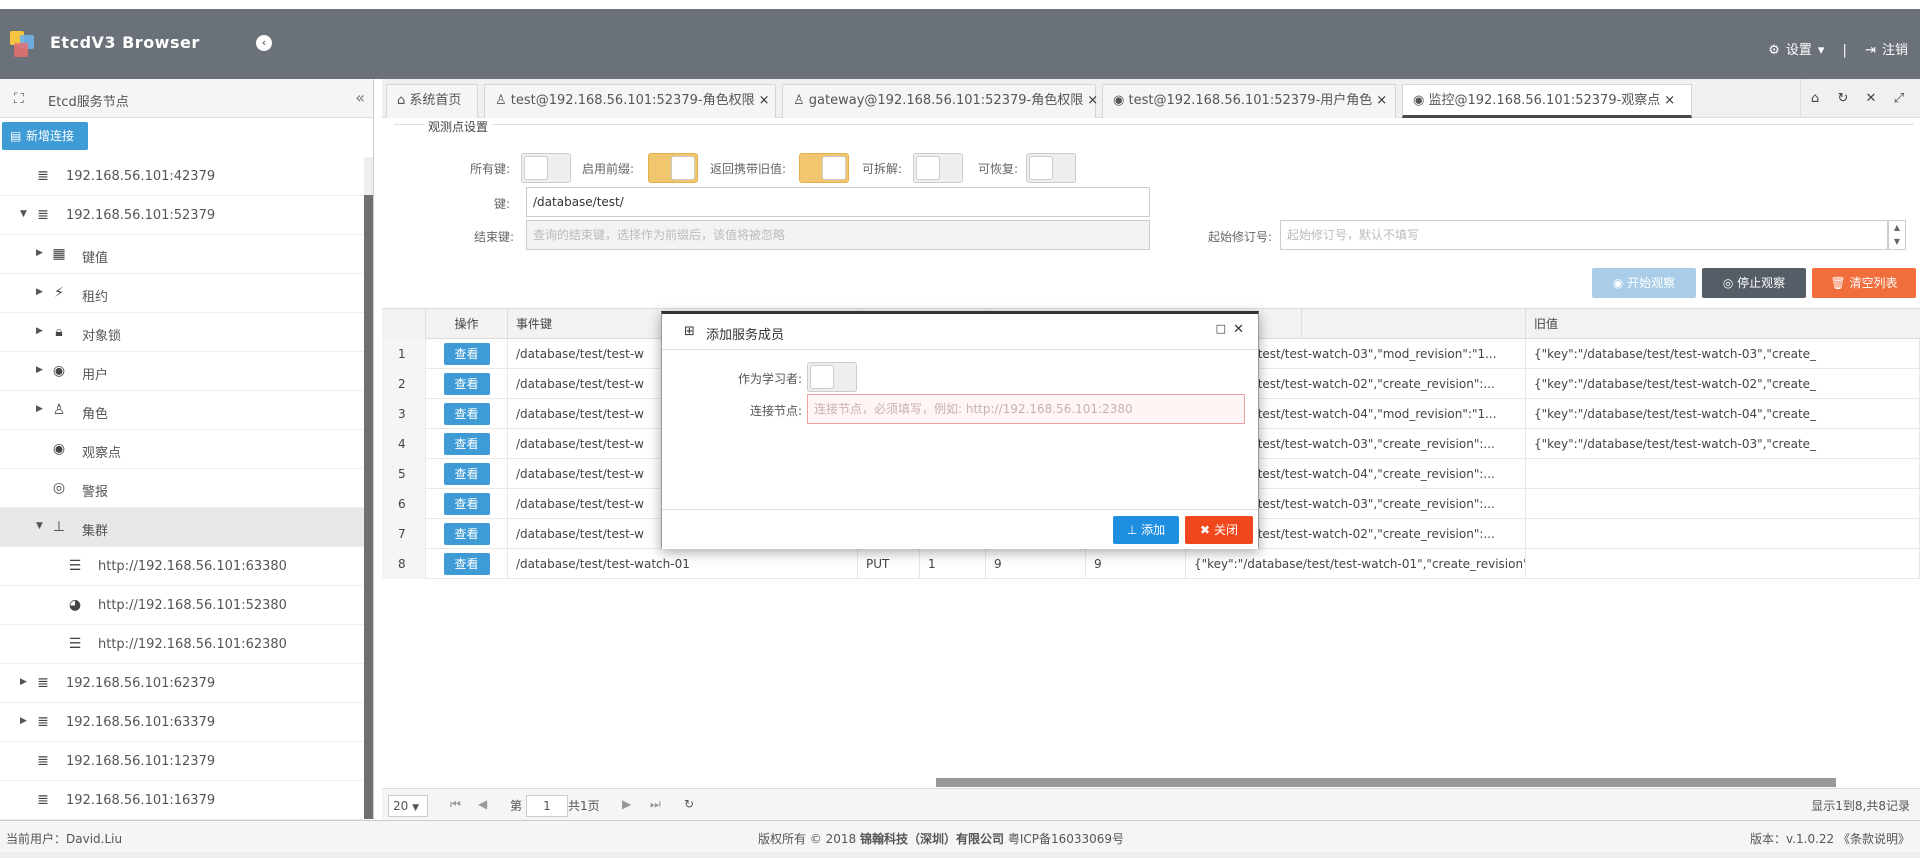 Image resolution: width=1920 pixels, height=858 pixels. Describe the element at coordinates (832, 377) in the screenshot. I see `learner-switch` at that location.